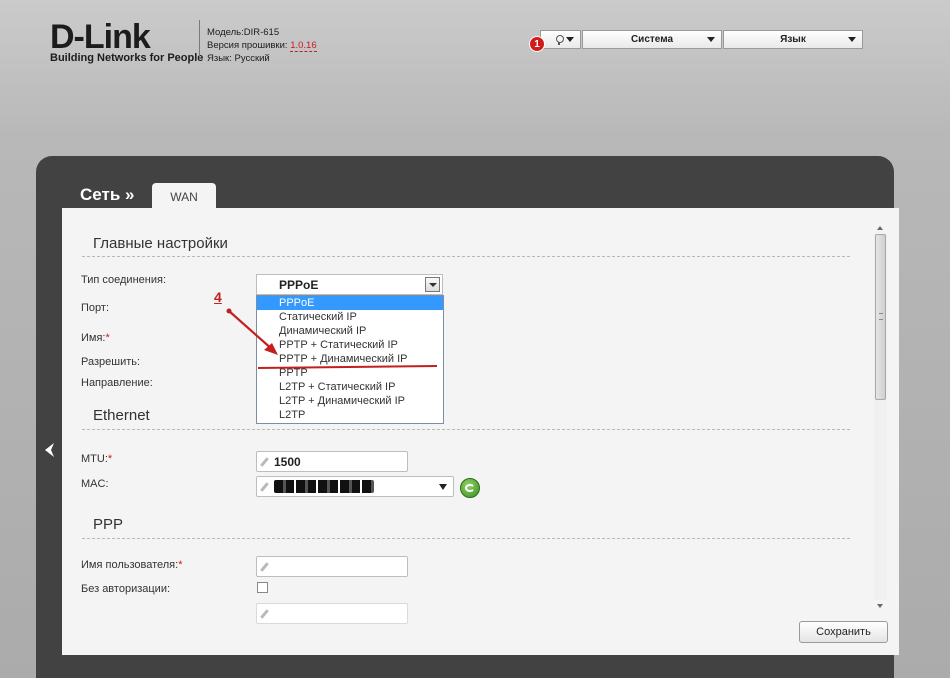 This screenshot has width=950, height=678. Describe the element at coordinates (262, 587) in the screenshot. I see `no-auth-checkbox` at that location.